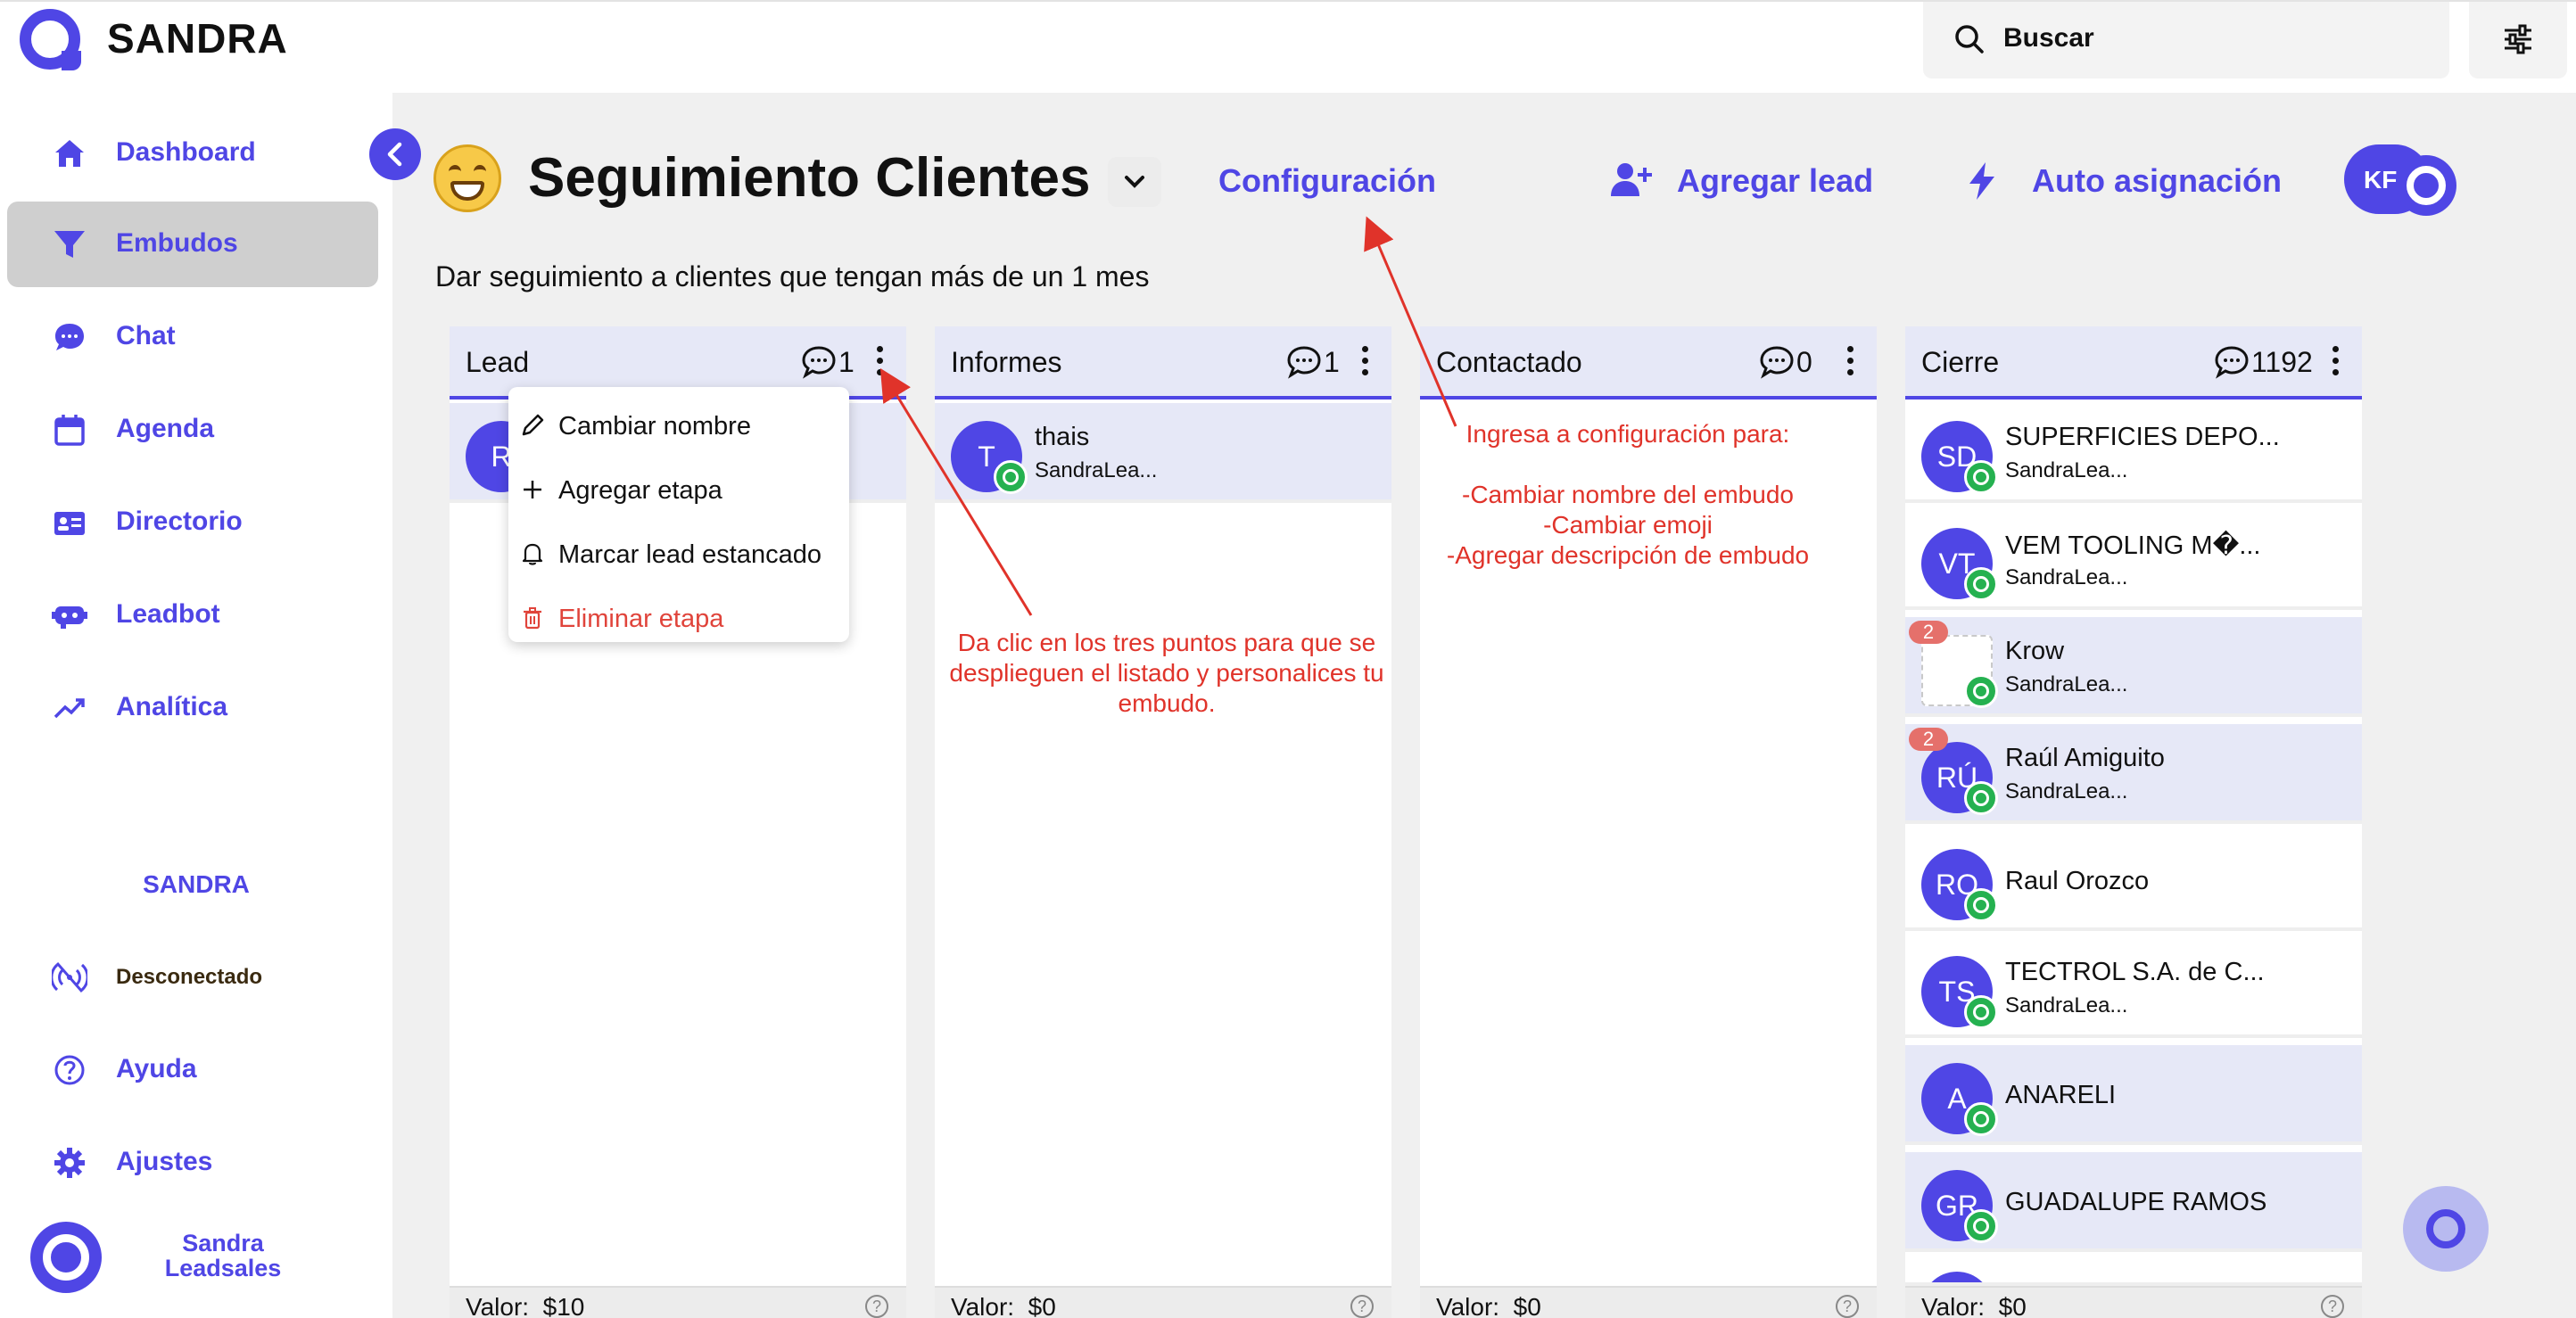 The image size is (2576, 1318). I want to click on lead-card: GR GUADALUPE RAMOS, so click(2133, 1202).